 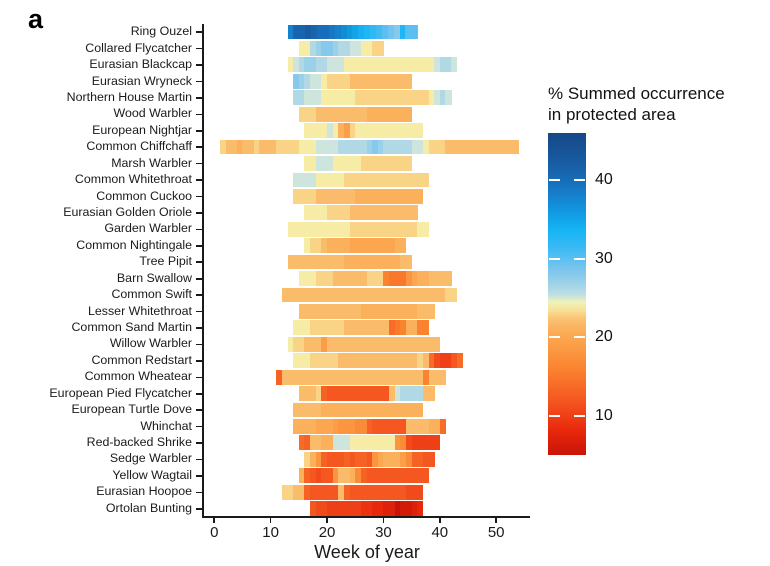 I want to click on y-axis-label: Garden Warbler, so click(x=148, y=228).